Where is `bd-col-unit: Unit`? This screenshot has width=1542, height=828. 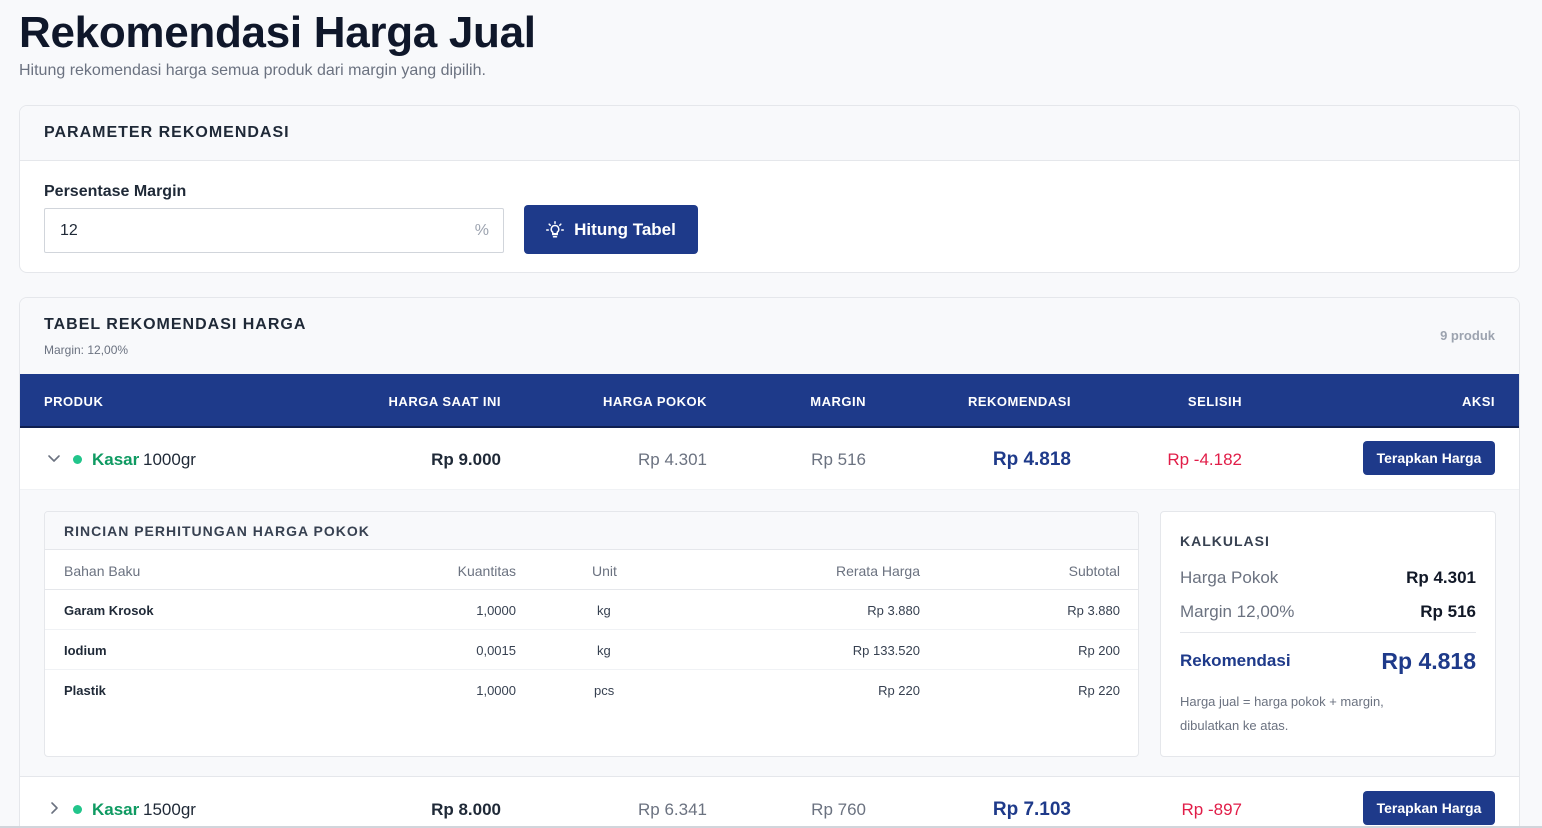 bd-col-unit: Unit is located at coordinates (604, 571).